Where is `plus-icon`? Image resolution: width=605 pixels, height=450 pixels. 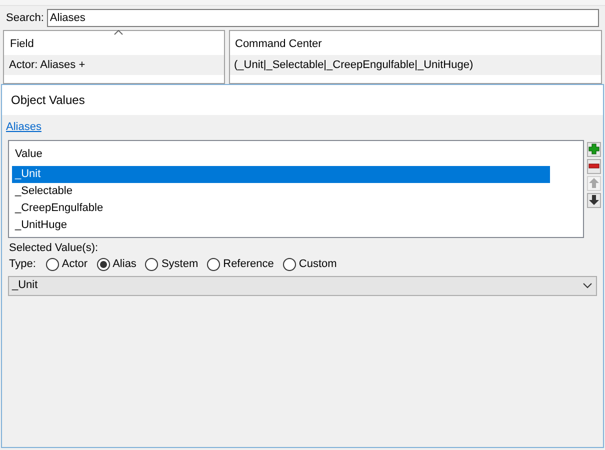
plus-icon is located at coordinates (594, 149).